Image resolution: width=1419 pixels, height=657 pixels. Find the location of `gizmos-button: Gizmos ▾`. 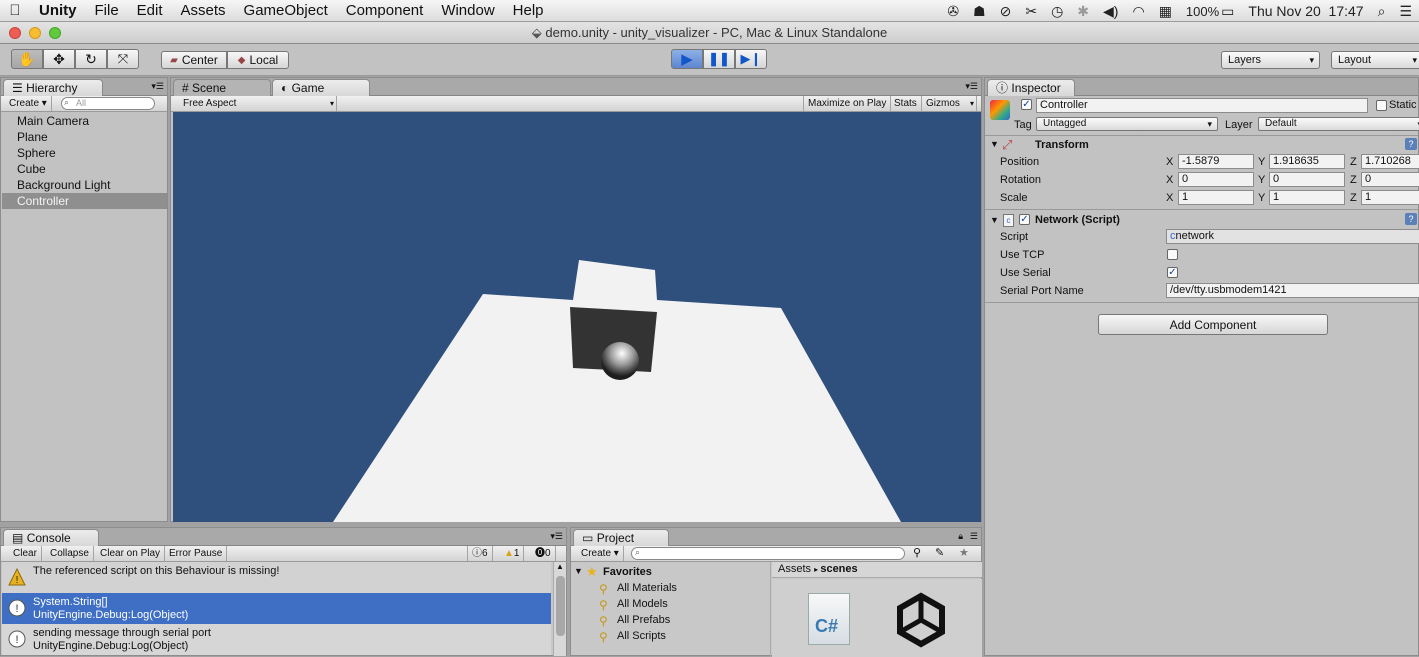

gizmos-button: Gizmos ▾ is located at coordinates (949, 103).